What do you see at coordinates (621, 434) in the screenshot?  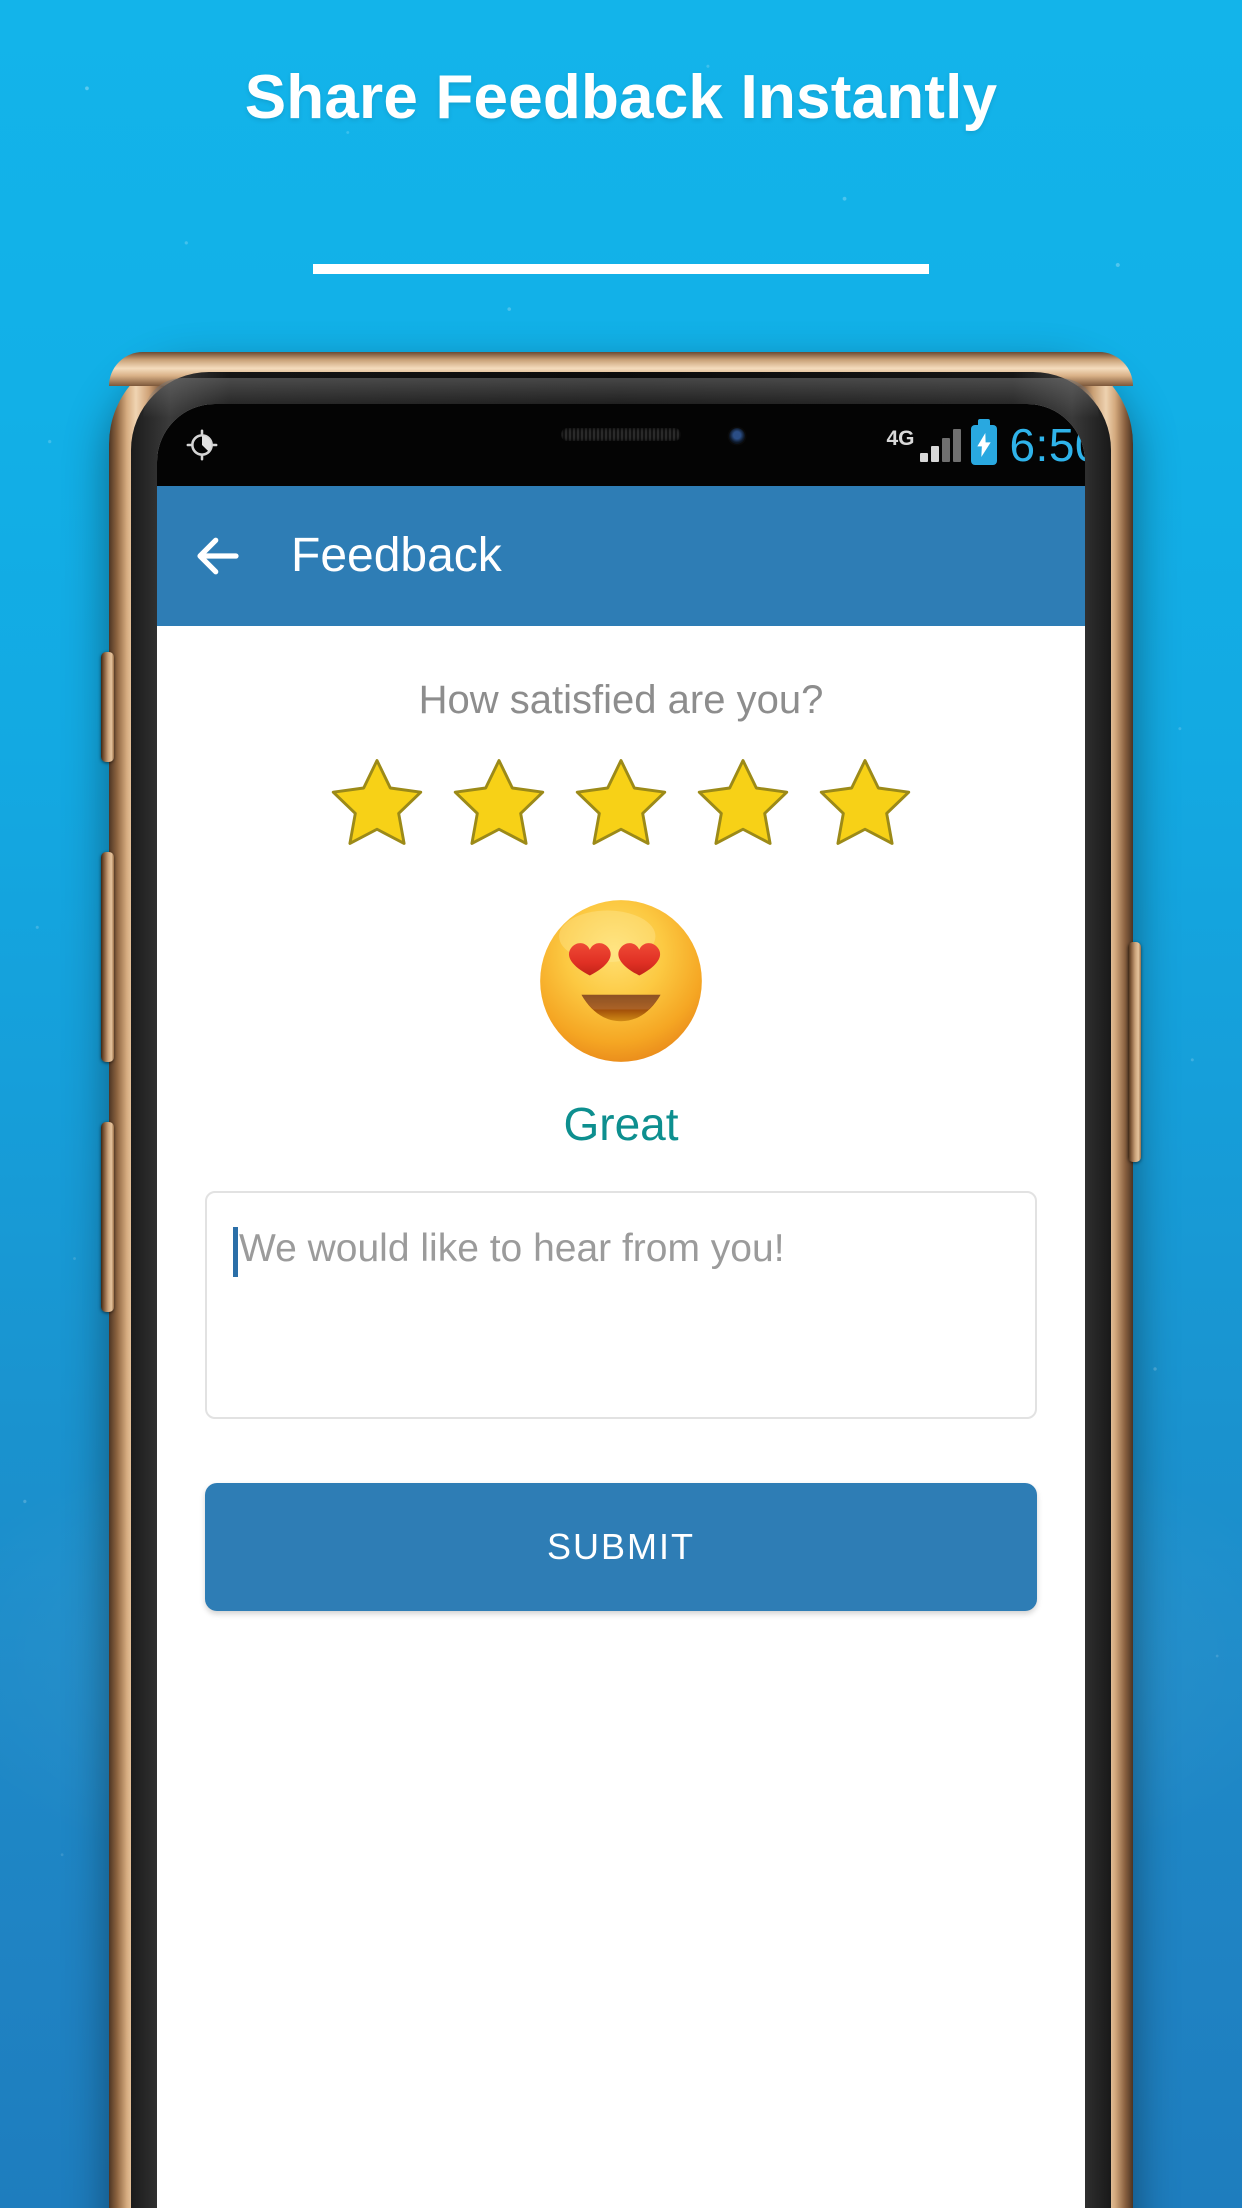 I see `earpiece-speaker` at bounding box center [621, 434].